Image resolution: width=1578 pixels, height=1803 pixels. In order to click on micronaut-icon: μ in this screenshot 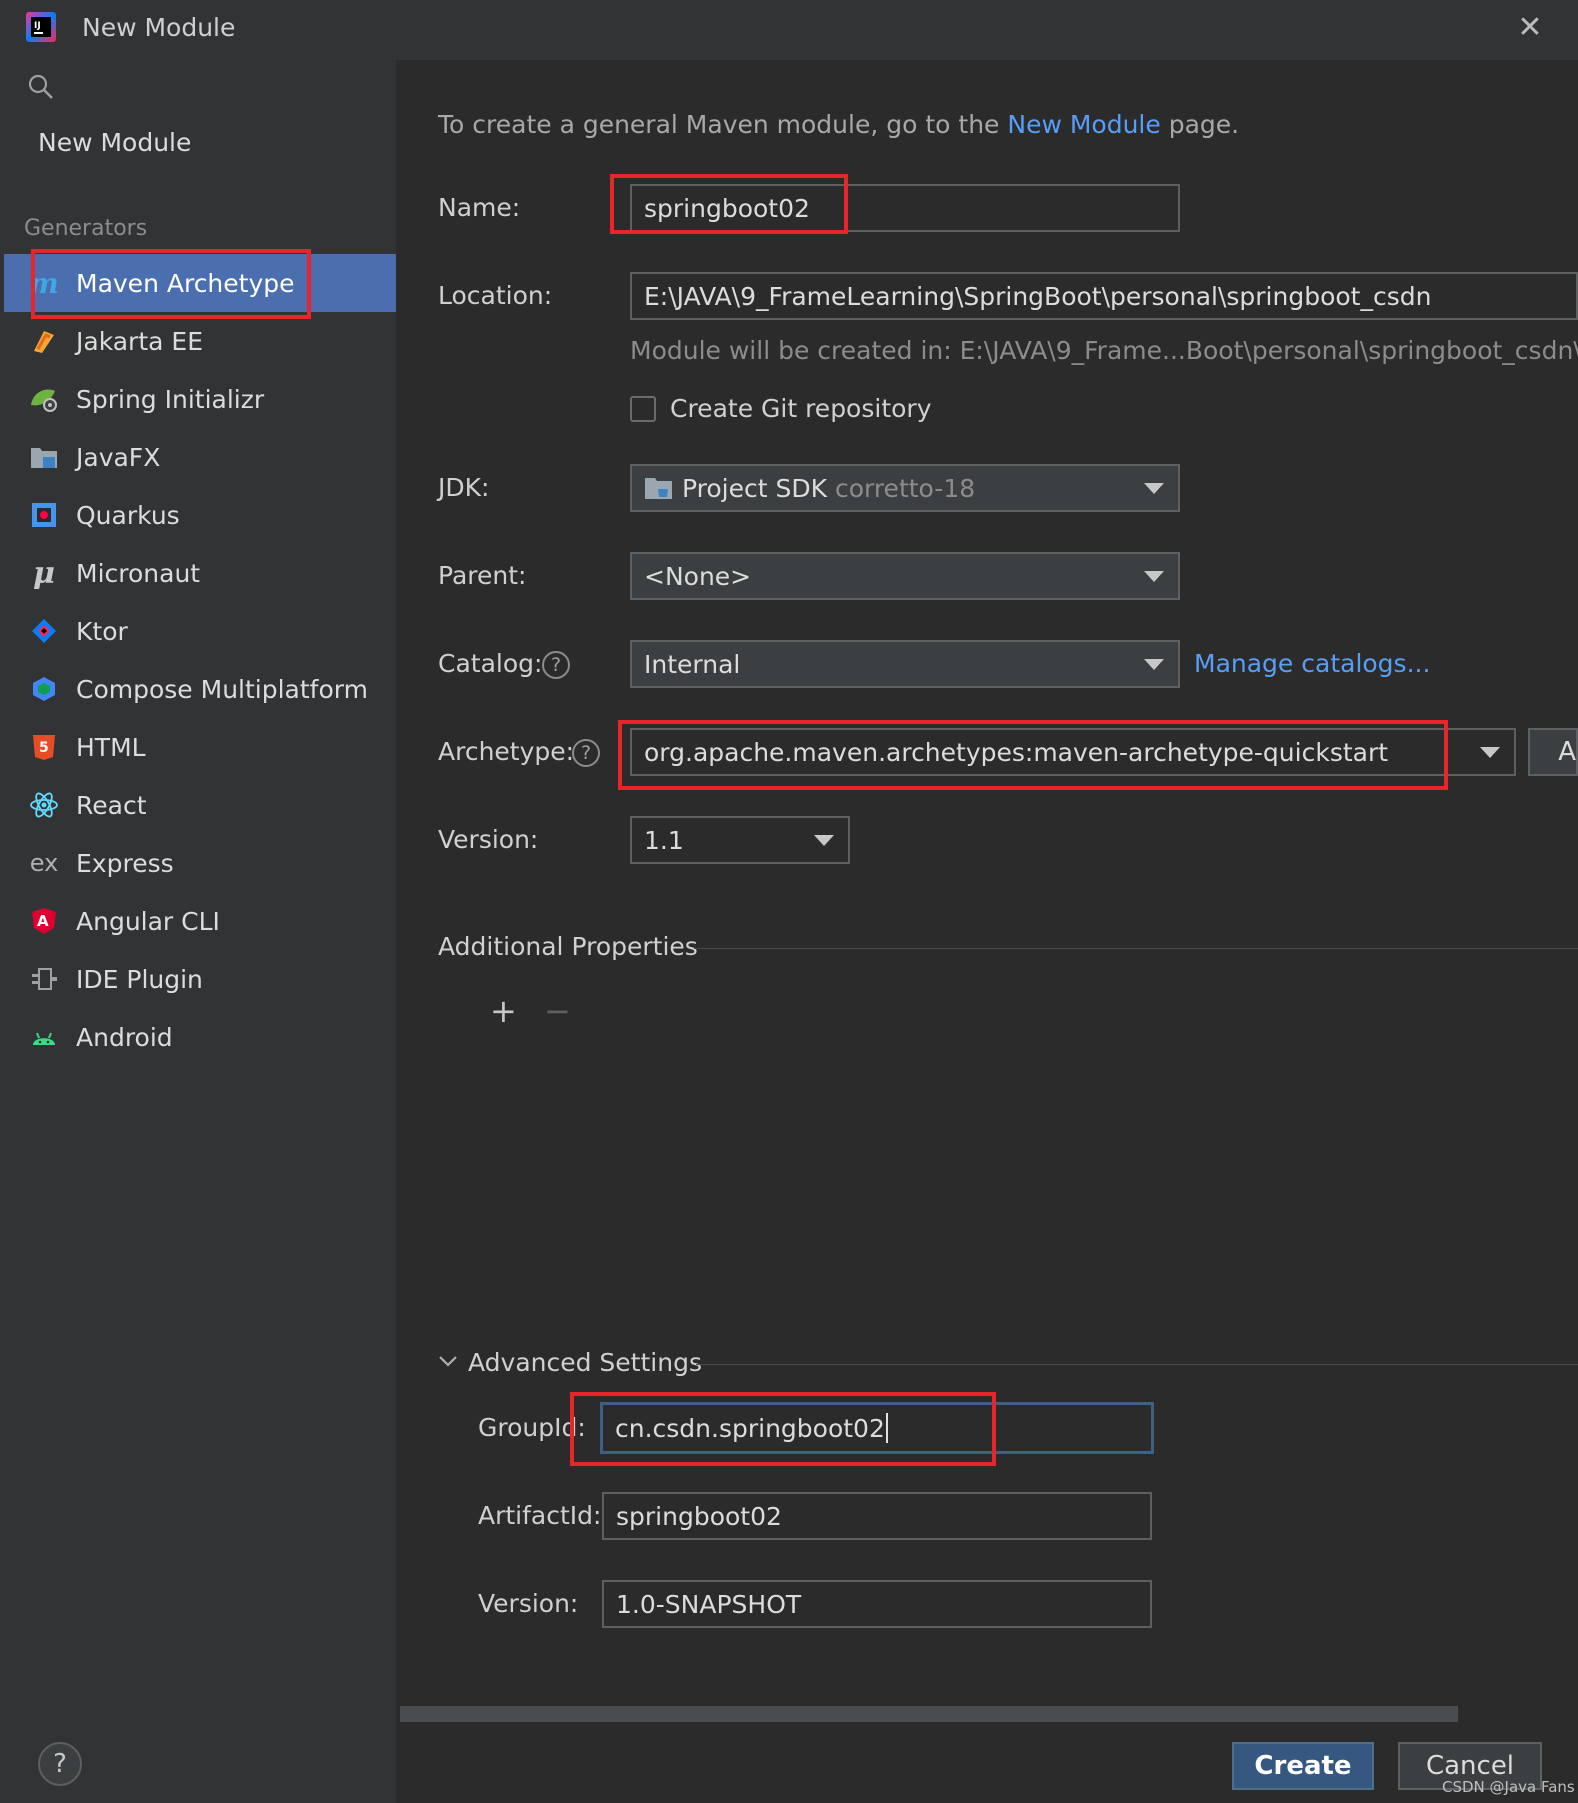, I will do `click(44, 573)`.